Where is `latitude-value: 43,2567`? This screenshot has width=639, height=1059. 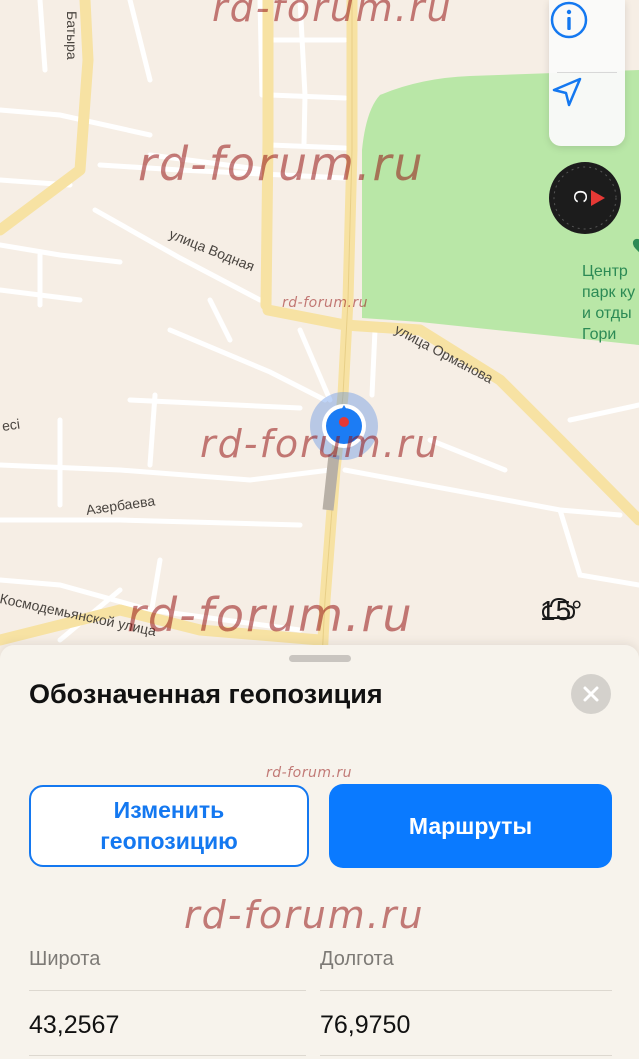 latitude-value: 43,2567 is located at coordinates (74, 1025).